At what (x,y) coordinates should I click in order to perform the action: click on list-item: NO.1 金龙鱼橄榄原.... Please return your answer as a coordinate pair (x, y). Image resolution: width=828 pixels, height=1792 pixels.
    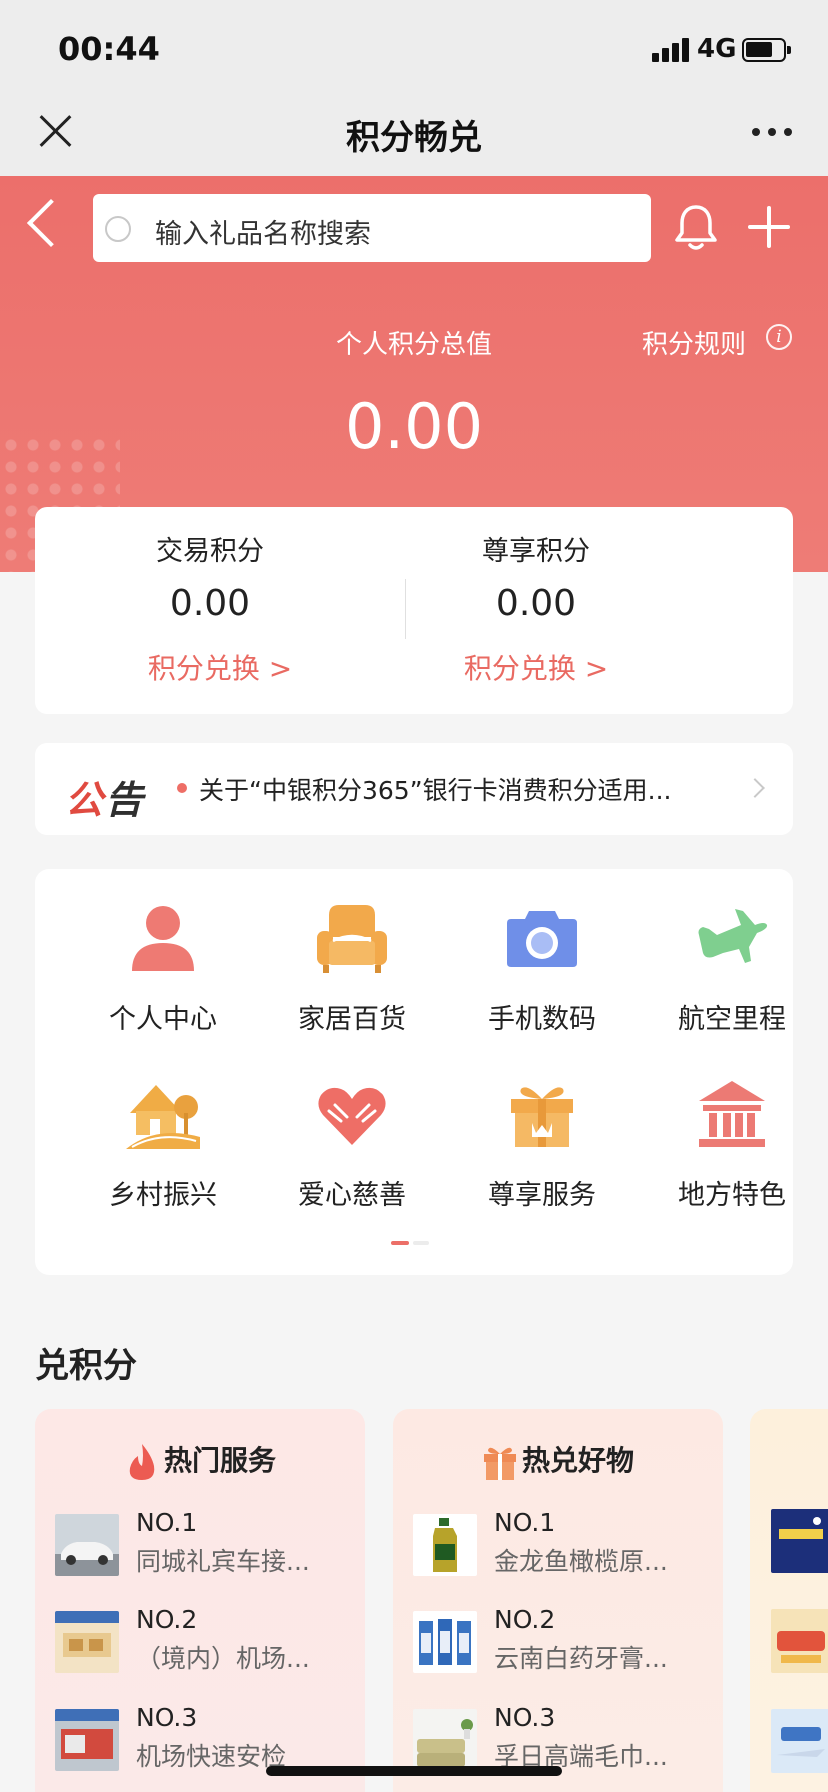
    Looking at the image, I should click on (563, 1543).